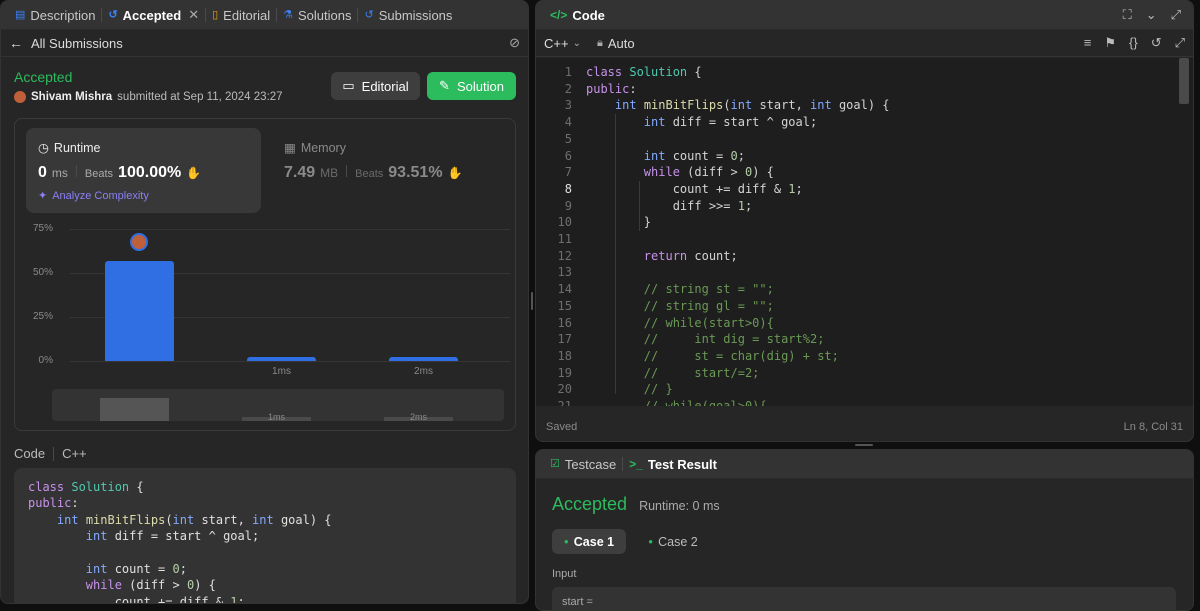  Describe the element at coordinates (347, 171) in the screenshot. I see `divider` at that location.